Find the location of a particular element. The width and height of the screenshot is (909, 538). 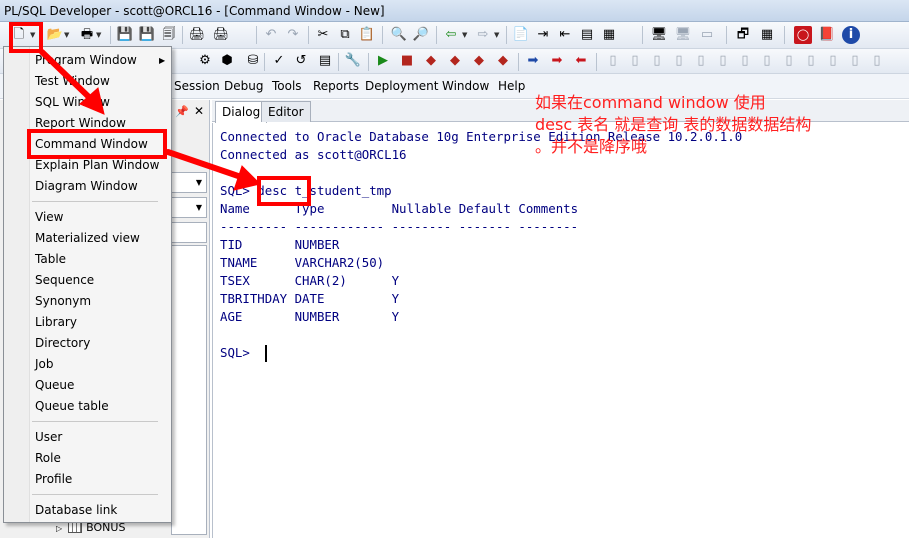

tab-dialog: Dialog is located at coordinates (241, 112).